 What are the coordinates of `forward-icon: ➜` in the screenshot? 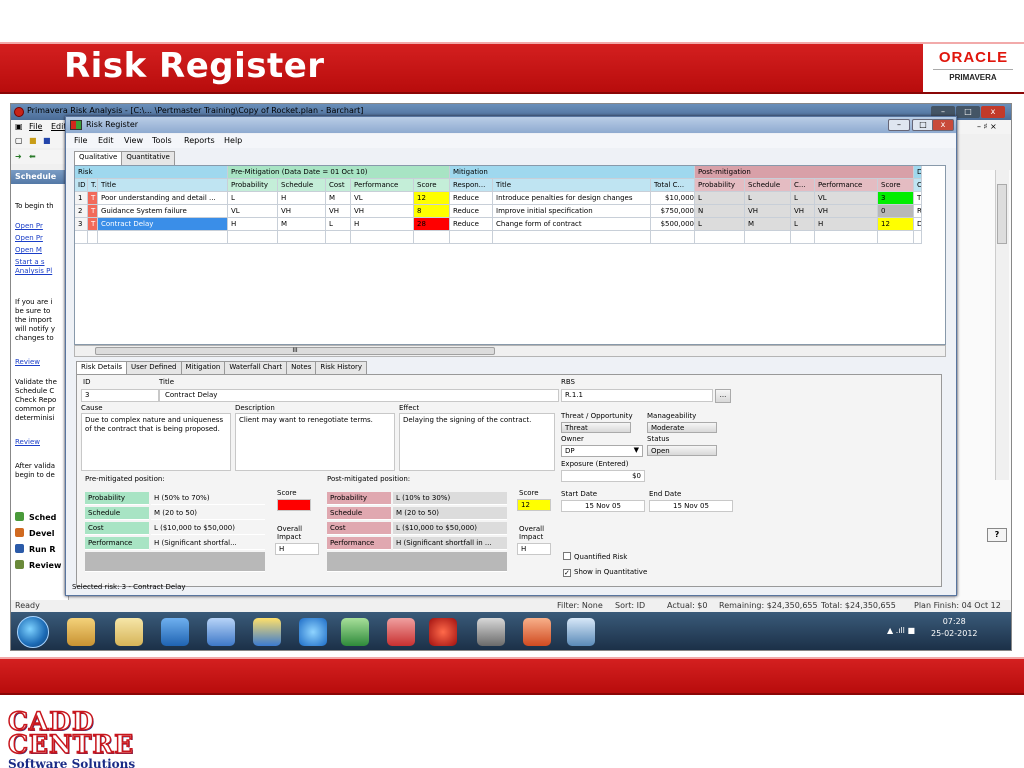 It's located at (18, 156).